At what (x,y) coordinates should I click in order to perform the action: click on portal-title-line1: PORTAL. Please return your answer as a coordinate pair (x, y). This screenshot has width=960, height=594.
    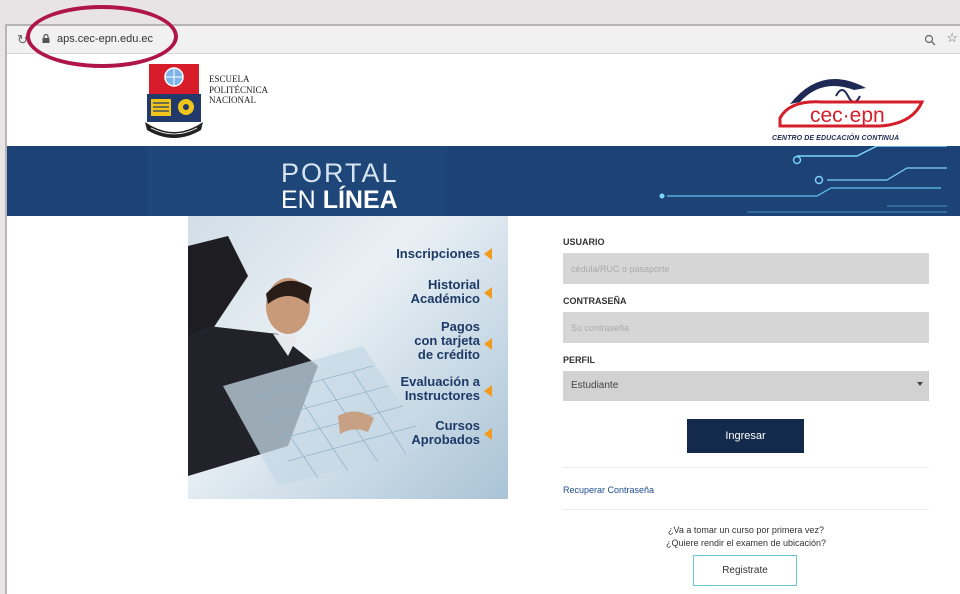
    Looking at the image, I should click on (340, 173).